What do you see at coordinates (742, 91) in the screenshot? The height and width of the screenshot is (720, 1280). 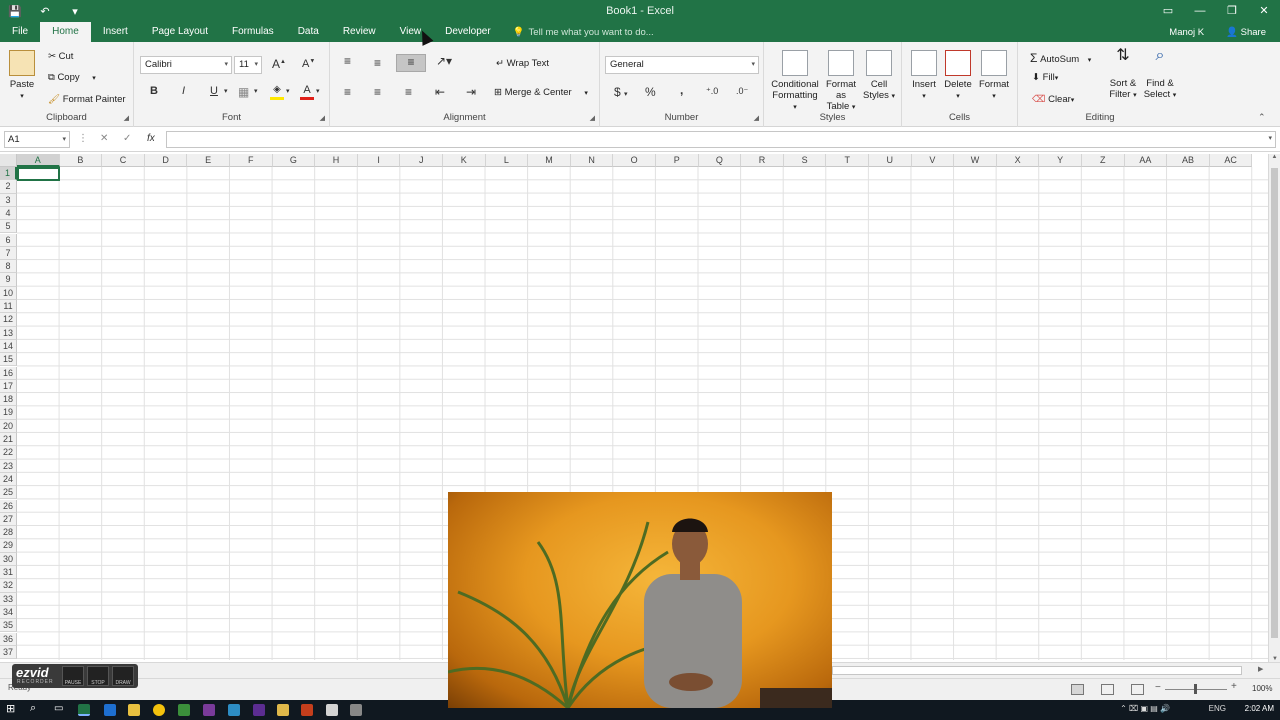 I see `decrease-decimal-icon: .0⁻` at bounding box center [742, 91].